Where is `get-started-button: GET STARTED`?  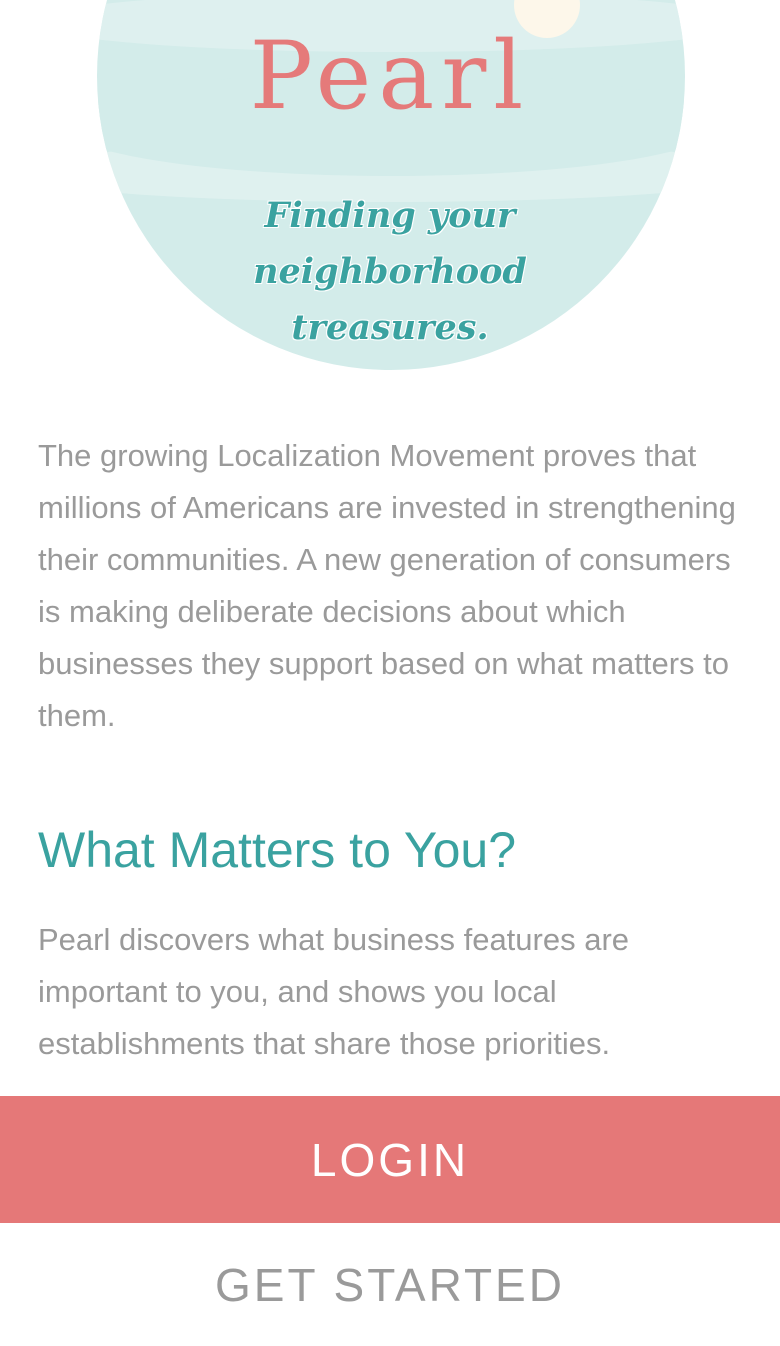
get-started-button: GET STARTED is located at coordinates (390, 1284).